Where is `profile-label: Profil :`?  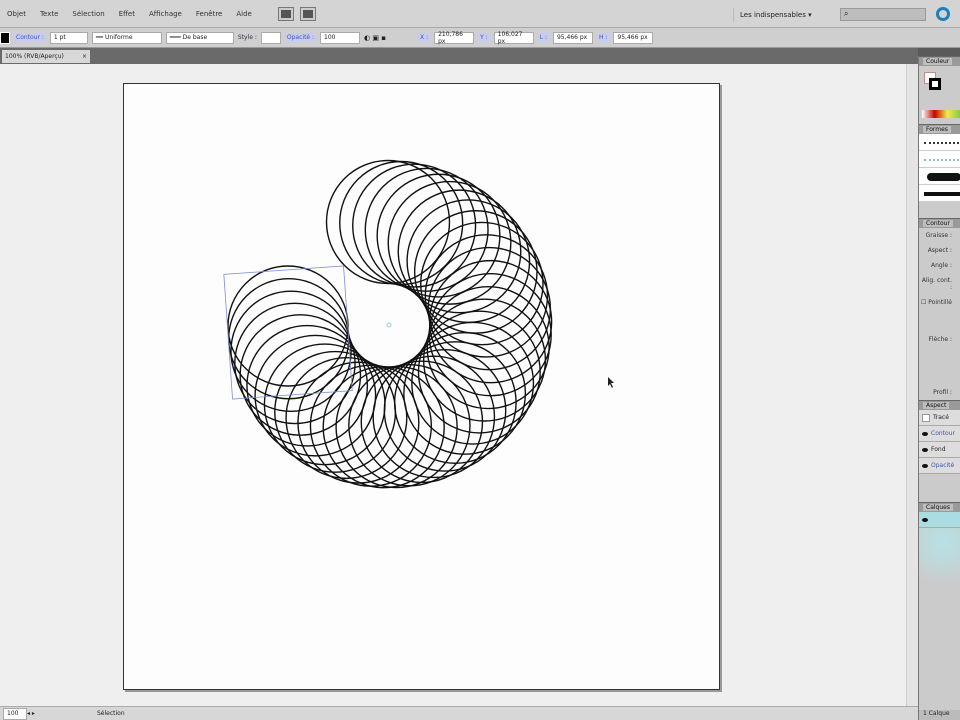
profile-label: Profil : is located at coordinates (942, 392).